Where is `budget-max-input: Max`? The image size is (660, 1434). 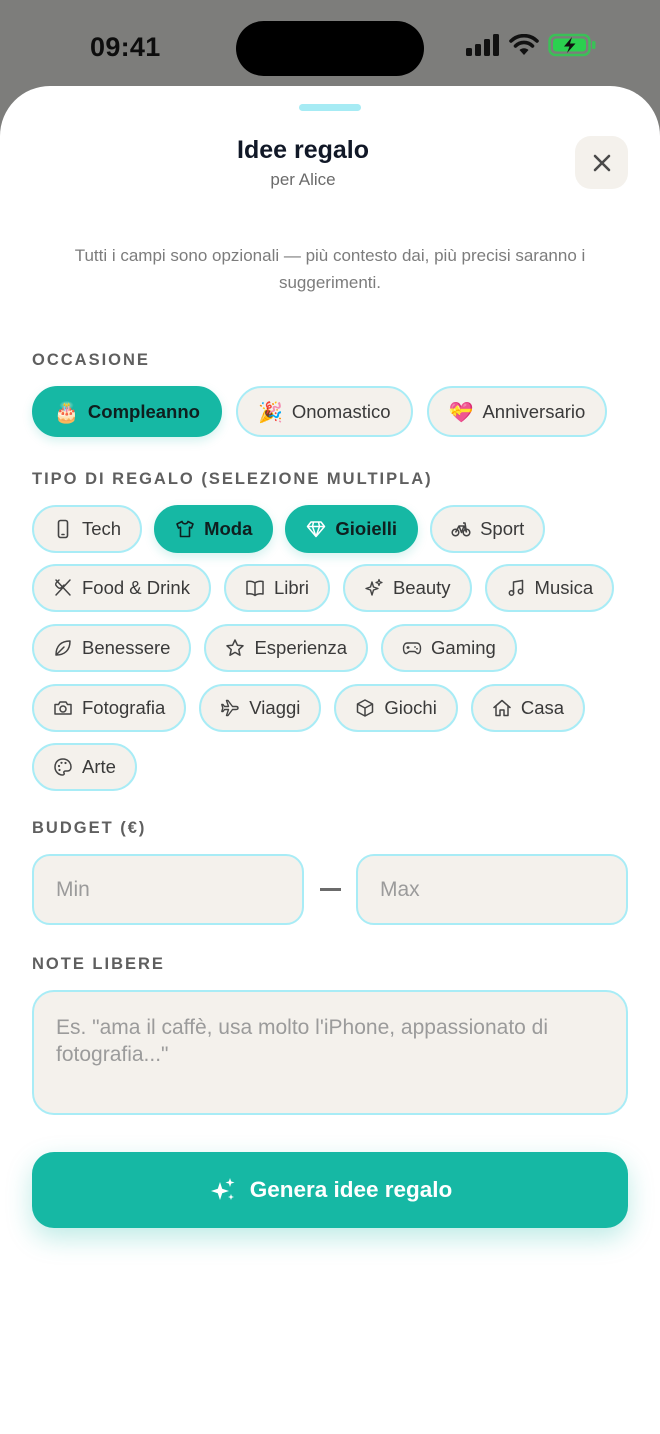 budget-max-input: Max is located at coordinates (492, 889).